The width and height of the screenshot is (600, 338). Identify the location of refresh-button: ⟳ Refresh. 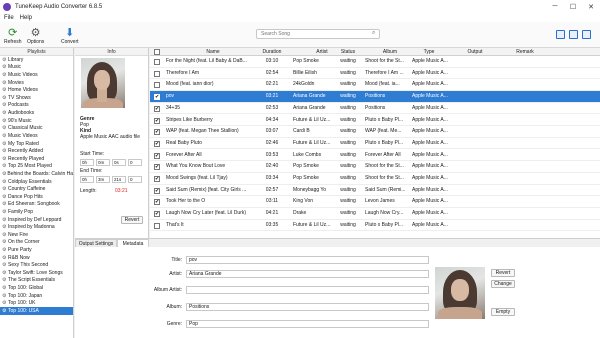
(13, 35).